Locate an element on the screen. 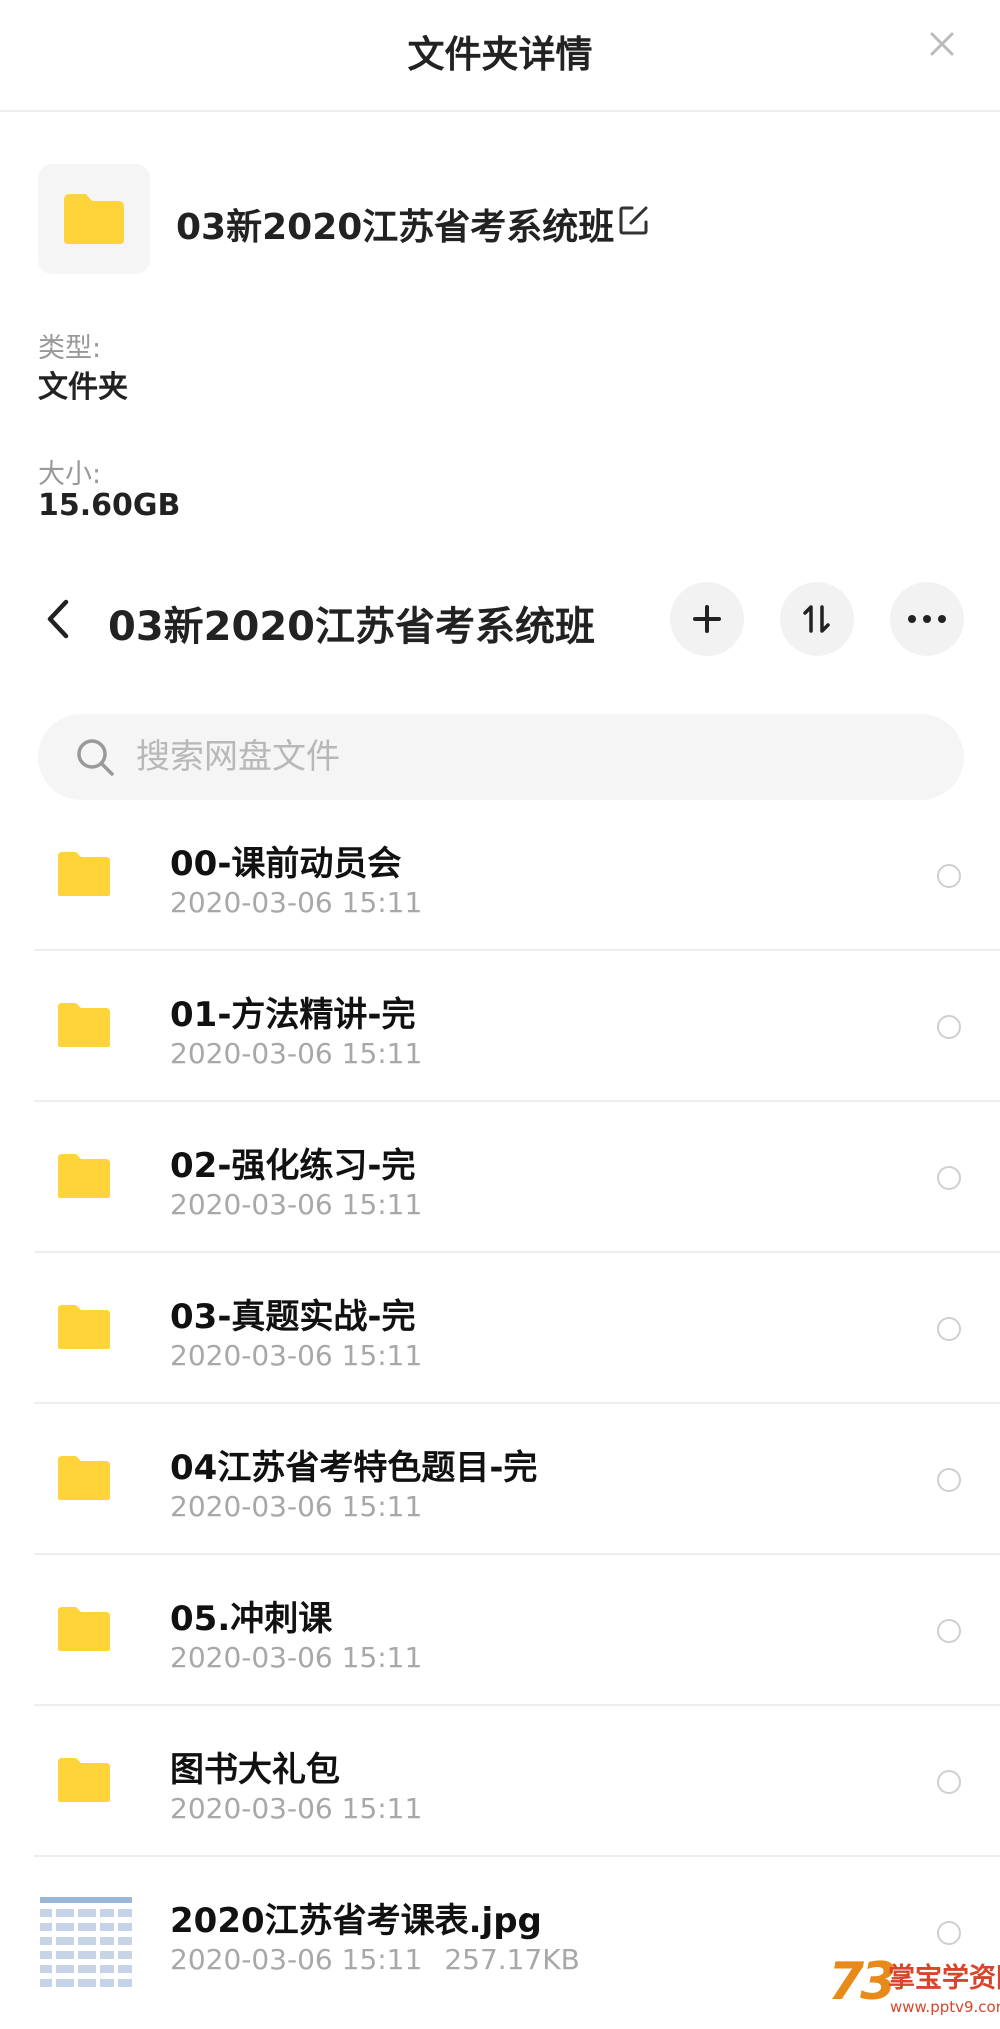 This screenshot has height=2029, width=1000. edit-icon is located at coordinates (633, 220).